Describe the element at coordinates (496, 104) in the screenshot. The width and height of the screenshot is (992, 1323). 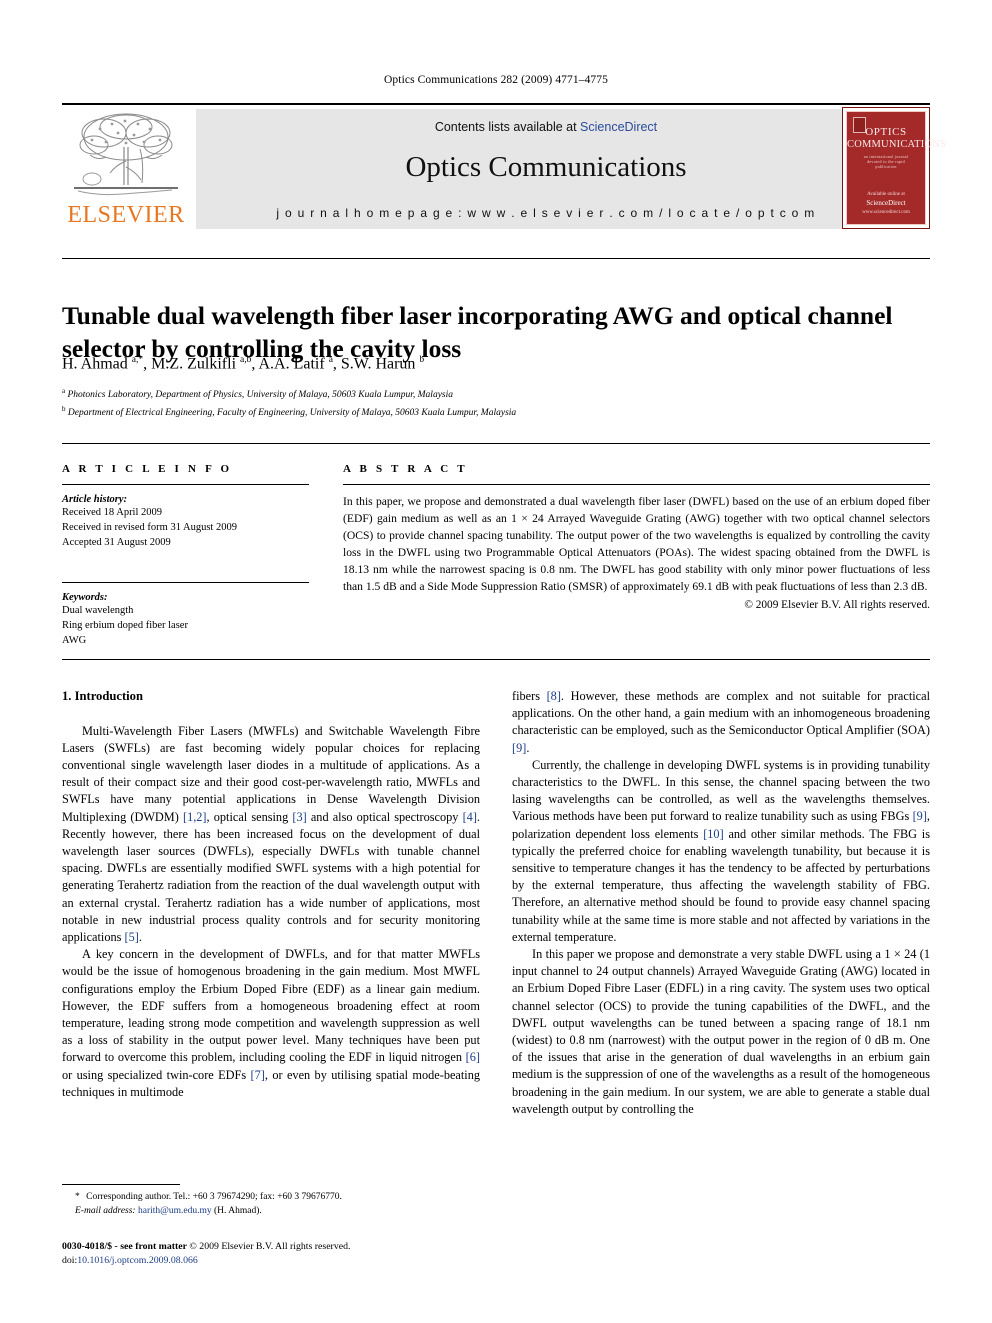
I see `masthead-top-rule` at that location.